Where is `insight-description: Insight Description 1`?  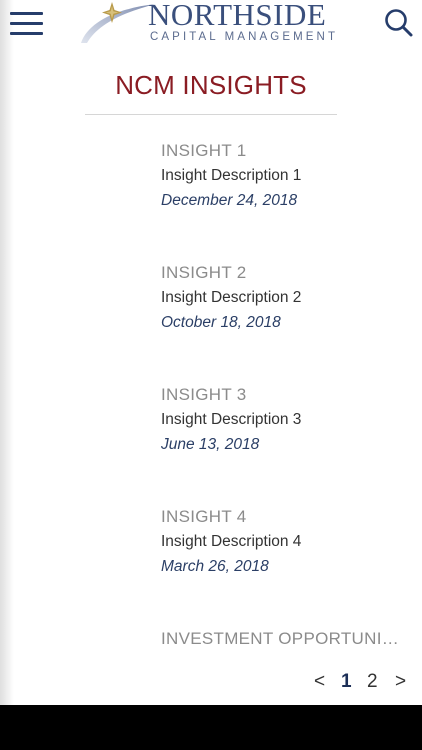 insight-description: Insight Description 1 is located at coordinates (231, 175).